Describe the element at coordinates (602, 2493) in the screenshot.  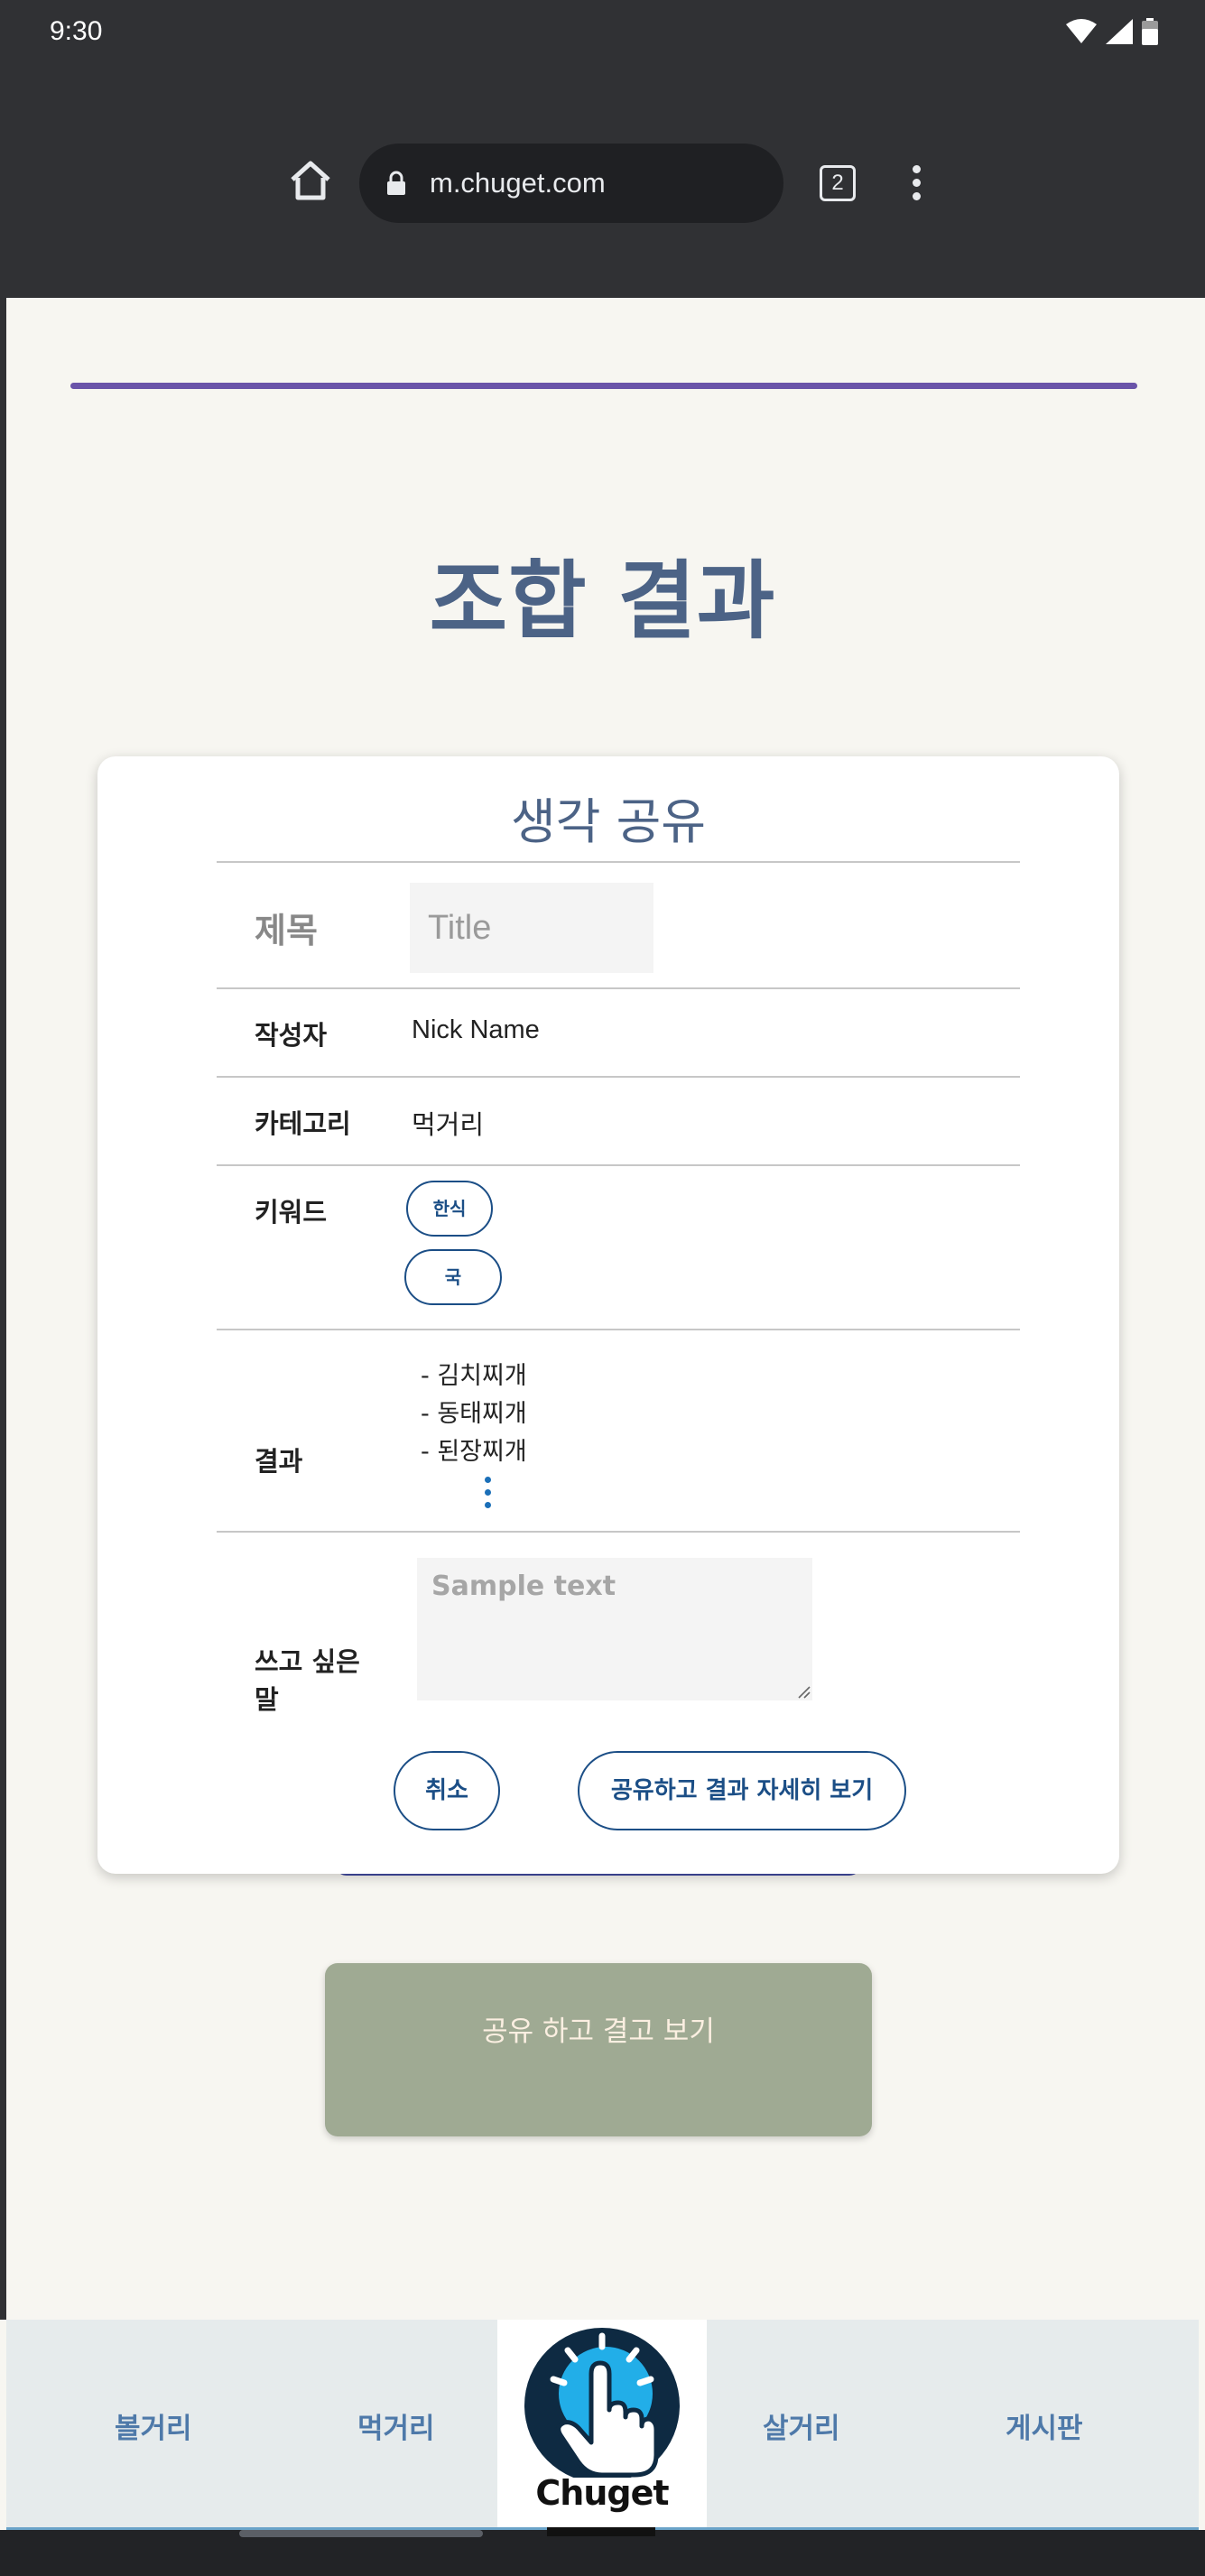
I see `logo-text: Chuget` at that location.